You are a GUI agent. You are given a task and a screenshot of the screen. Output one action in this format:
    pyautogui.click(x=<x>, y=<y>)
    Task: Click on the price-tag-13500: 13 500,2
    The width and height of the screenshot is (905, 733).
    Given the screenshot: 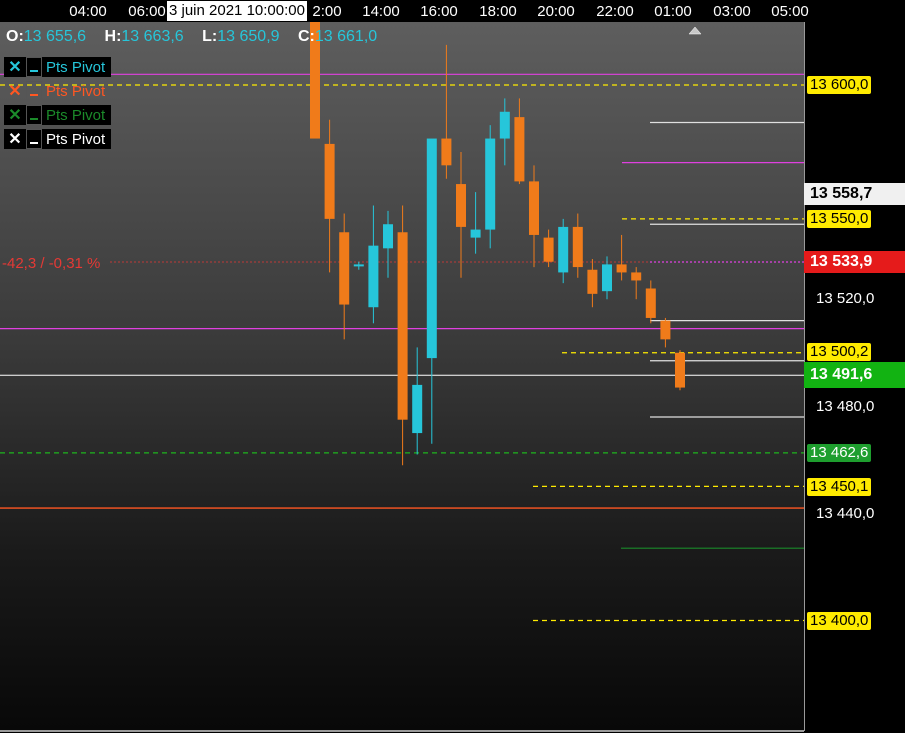 What is the action you would take?
    pyautogui.click(x=839, y=352)
    